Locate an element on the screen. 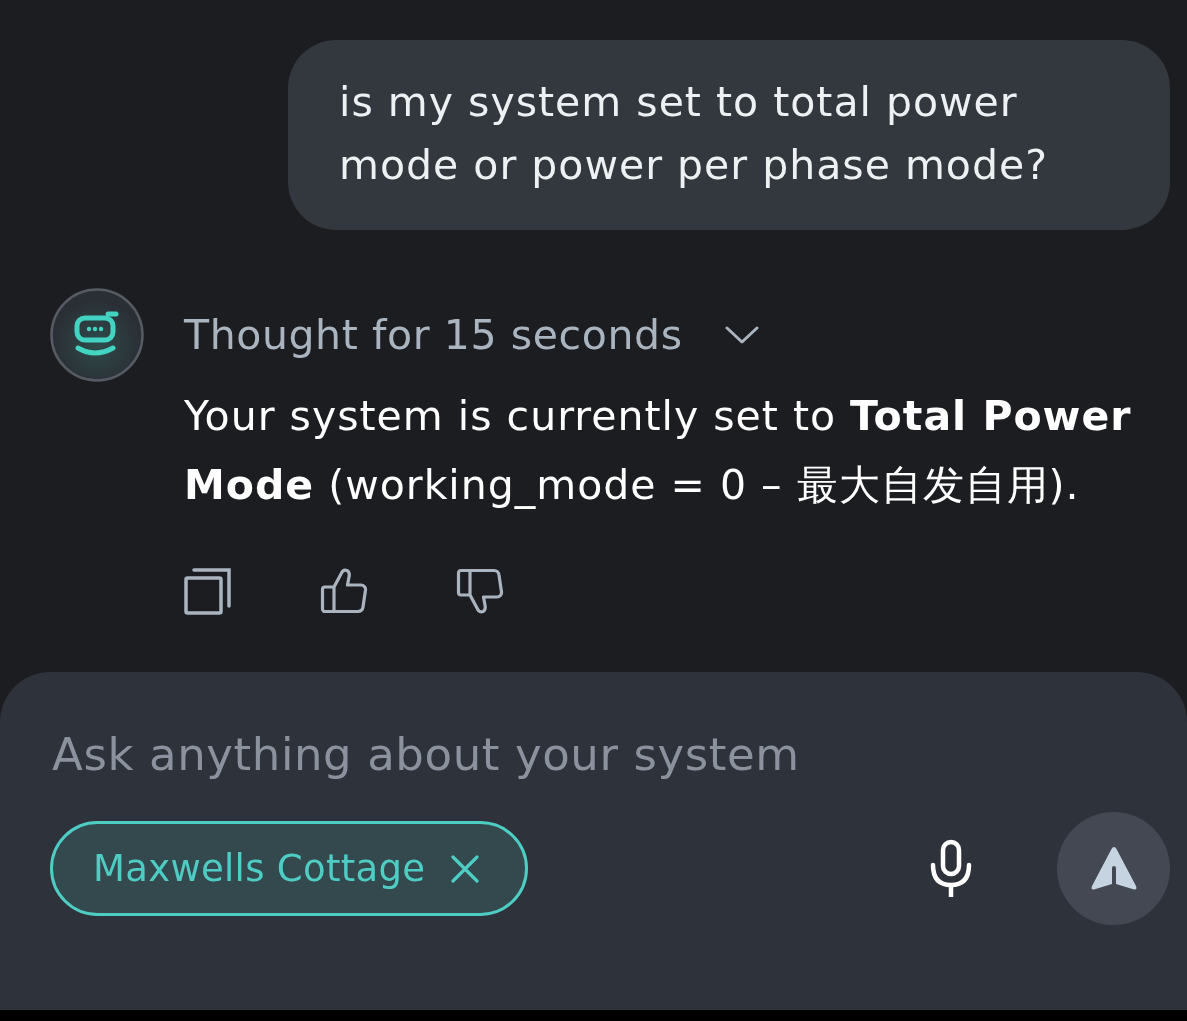 Image resolution: width=1187 pixels, height=1021 pixels. close-icon is located at coordinates (465, 868).